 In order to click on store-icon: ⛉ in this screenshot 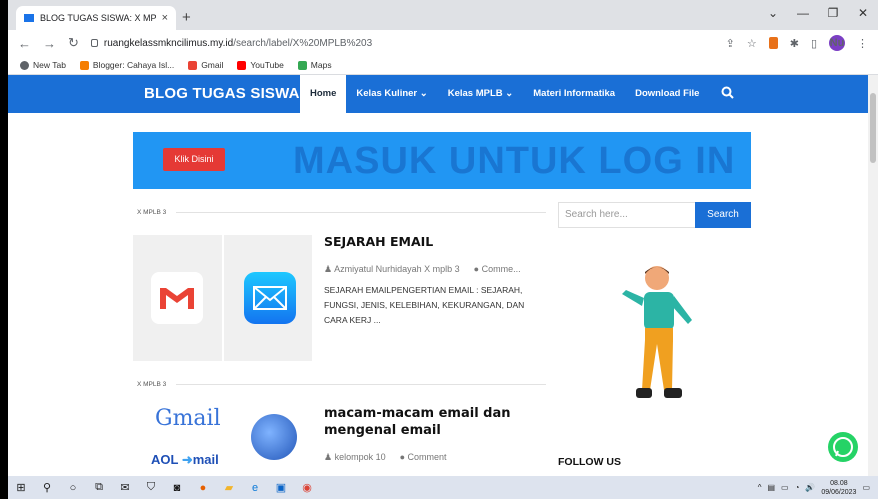, I will do `click(151, 487)`.